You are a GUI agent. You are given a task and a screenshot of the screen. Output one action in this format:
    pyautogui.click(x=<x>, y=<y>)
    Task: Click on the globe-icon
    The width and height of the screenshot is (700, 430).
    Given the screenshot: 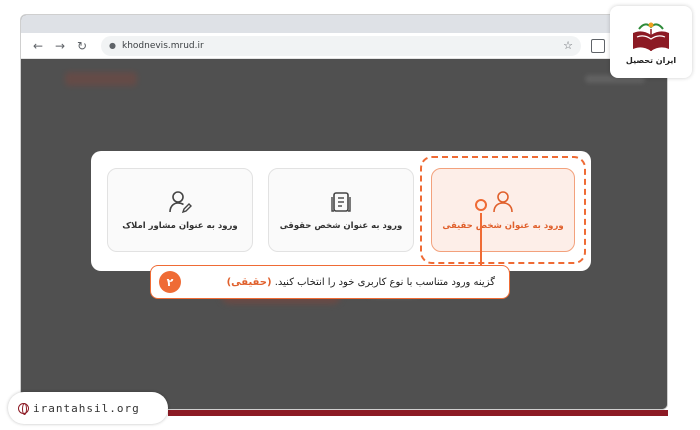 What is the action you would take?
    pyautogui.click(x=23, y=408)
    